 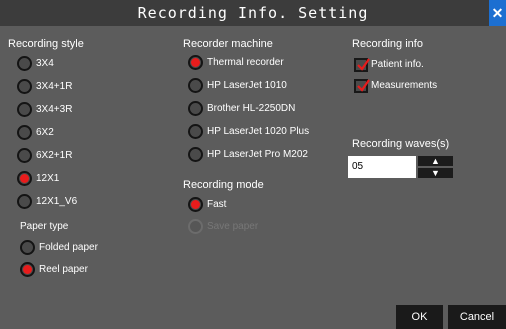 What do you see at coordinates (247, 85) in the screenshot?
I see `option-label: HP LaserJet 1010` at bounding box center [247, 85].